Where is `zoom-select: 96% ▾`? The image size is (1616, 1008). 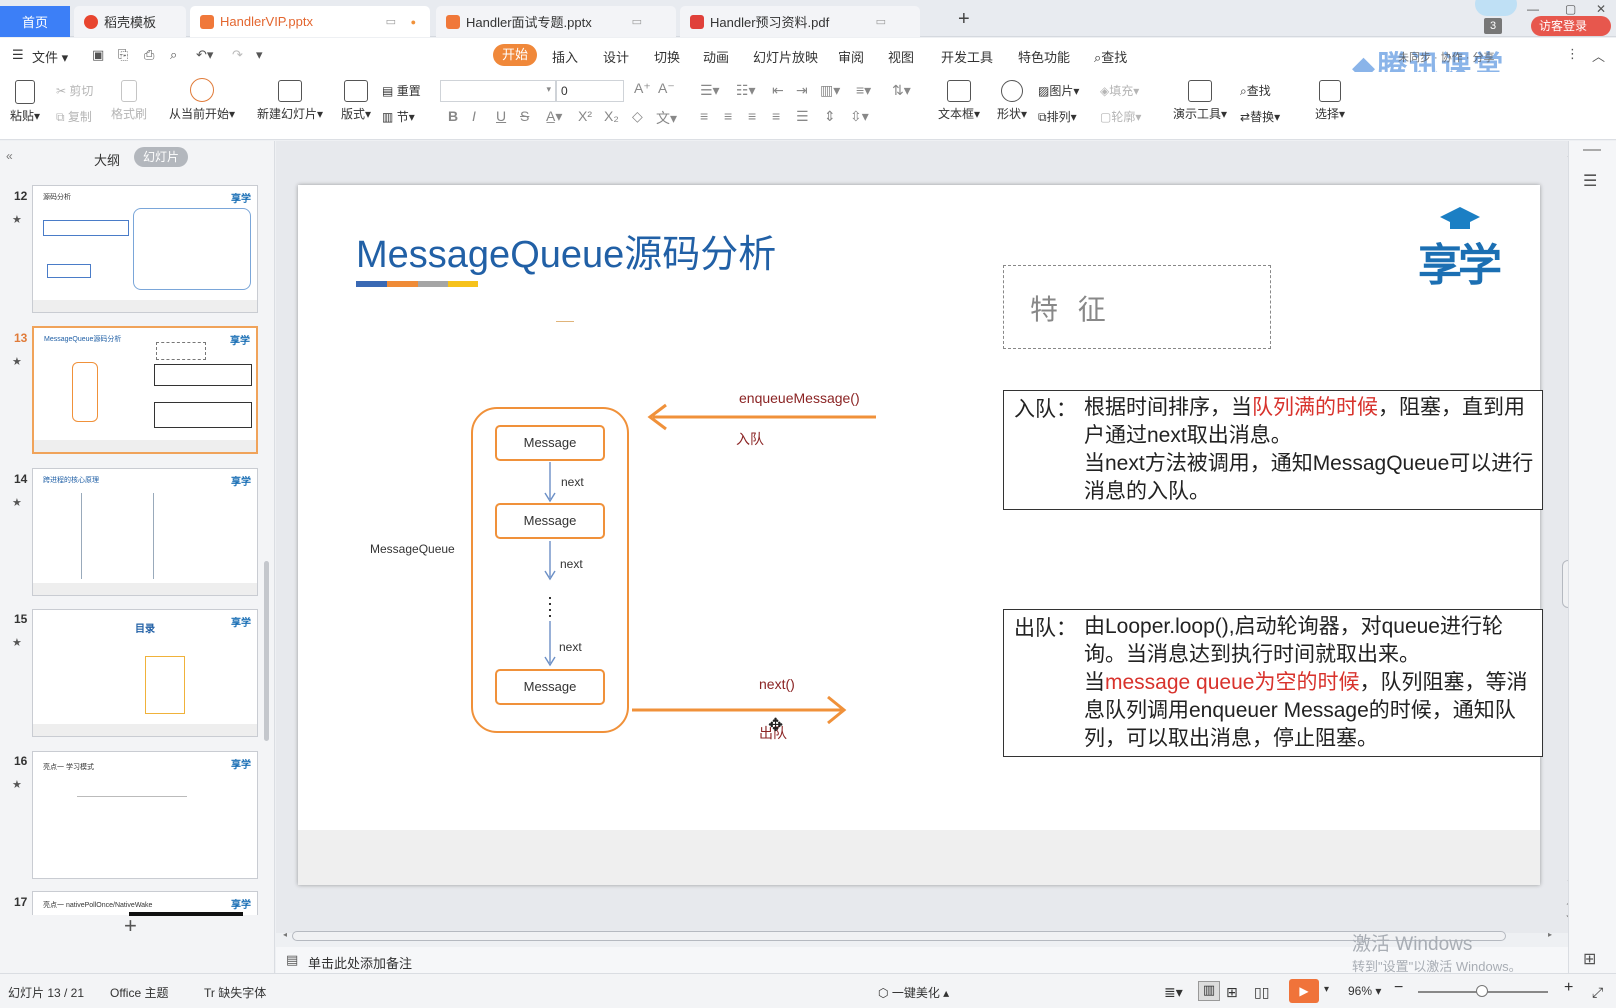 zoom-select: 96% ▾ is located at coordinates (1364, 991).